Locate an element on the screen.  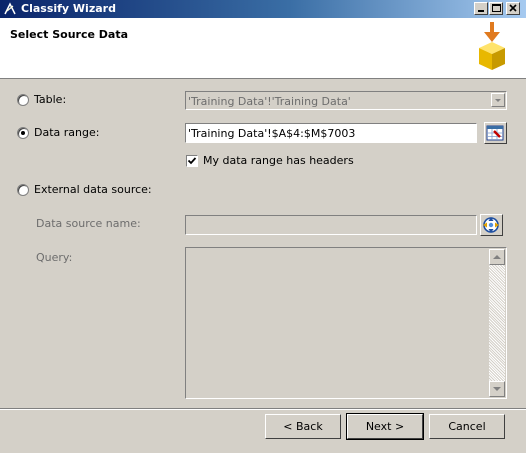
table-dropdown-value: 'Training Data'!'Training Data' is located at coordinates (269, 101).